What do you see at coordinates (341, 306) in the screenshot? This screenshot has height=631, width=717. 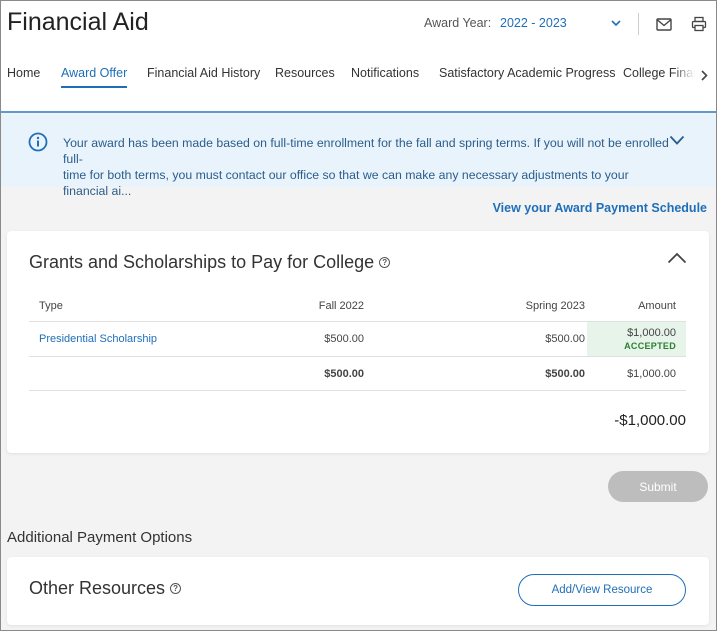 I see `column-header-fall: Fall 2022` at bounding box center [341, 306].